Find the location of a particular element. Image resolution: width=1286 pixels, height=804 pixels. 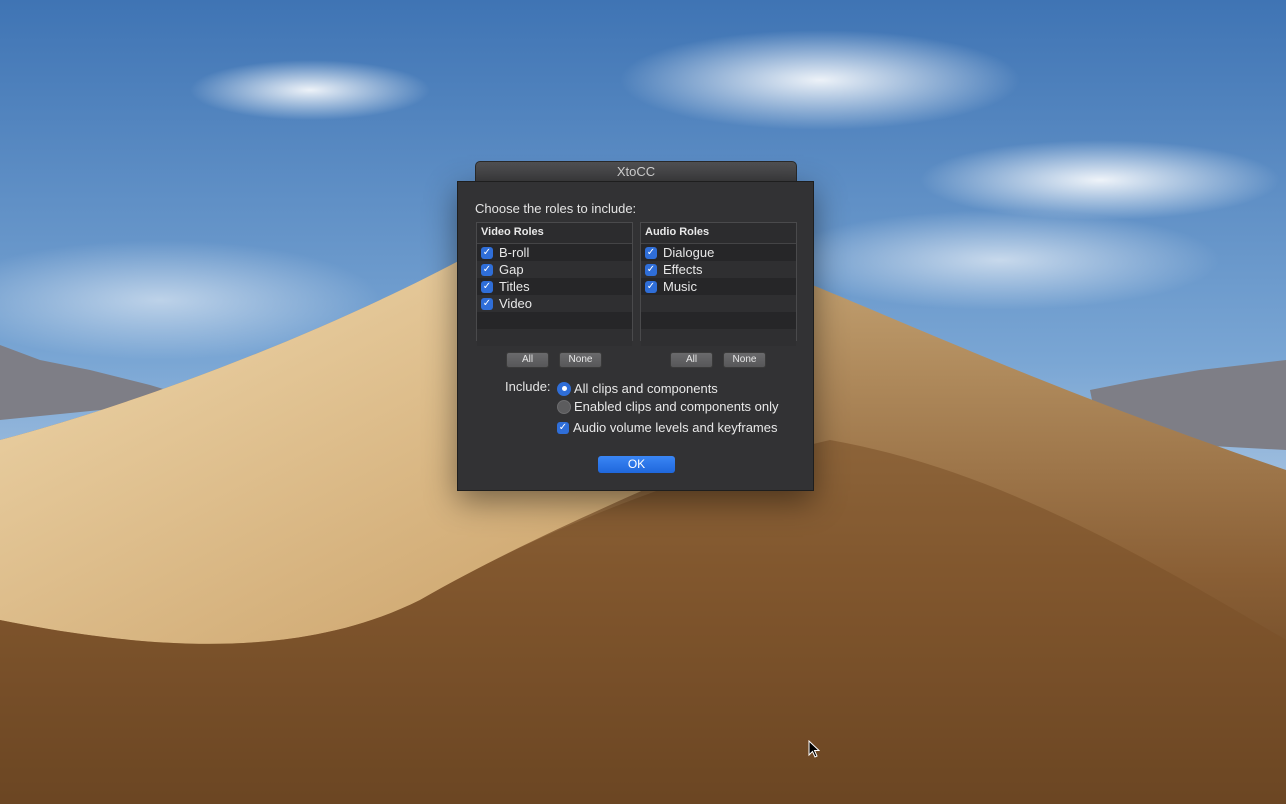

video-role-item-video: ✓ Video is located at coordinates (554, 303).